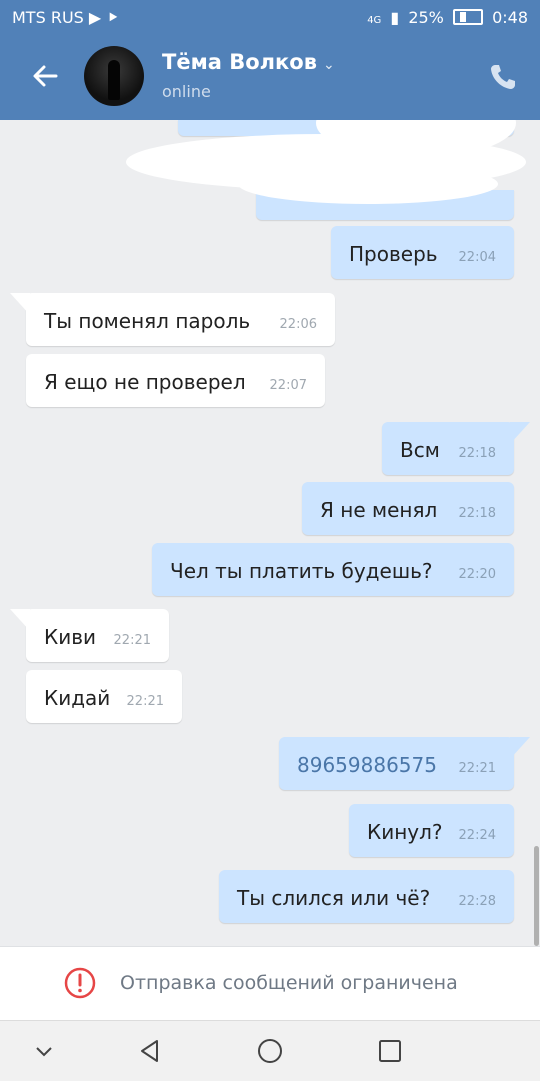 This screenshot has height=1081, width=540. I want to click on network-type: 4G, so click(374, 20).